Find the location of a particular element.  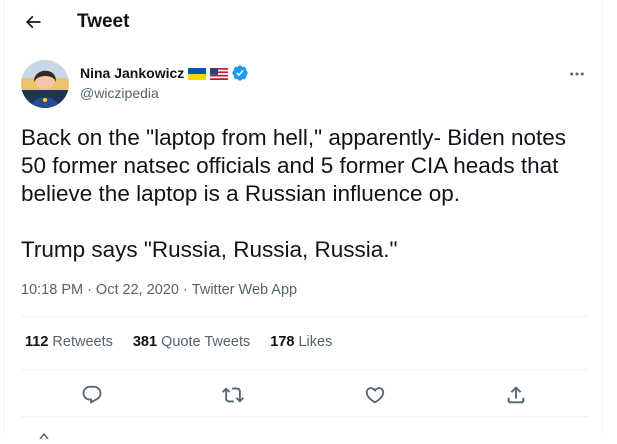

share-button is located at coordinates (516, 395).